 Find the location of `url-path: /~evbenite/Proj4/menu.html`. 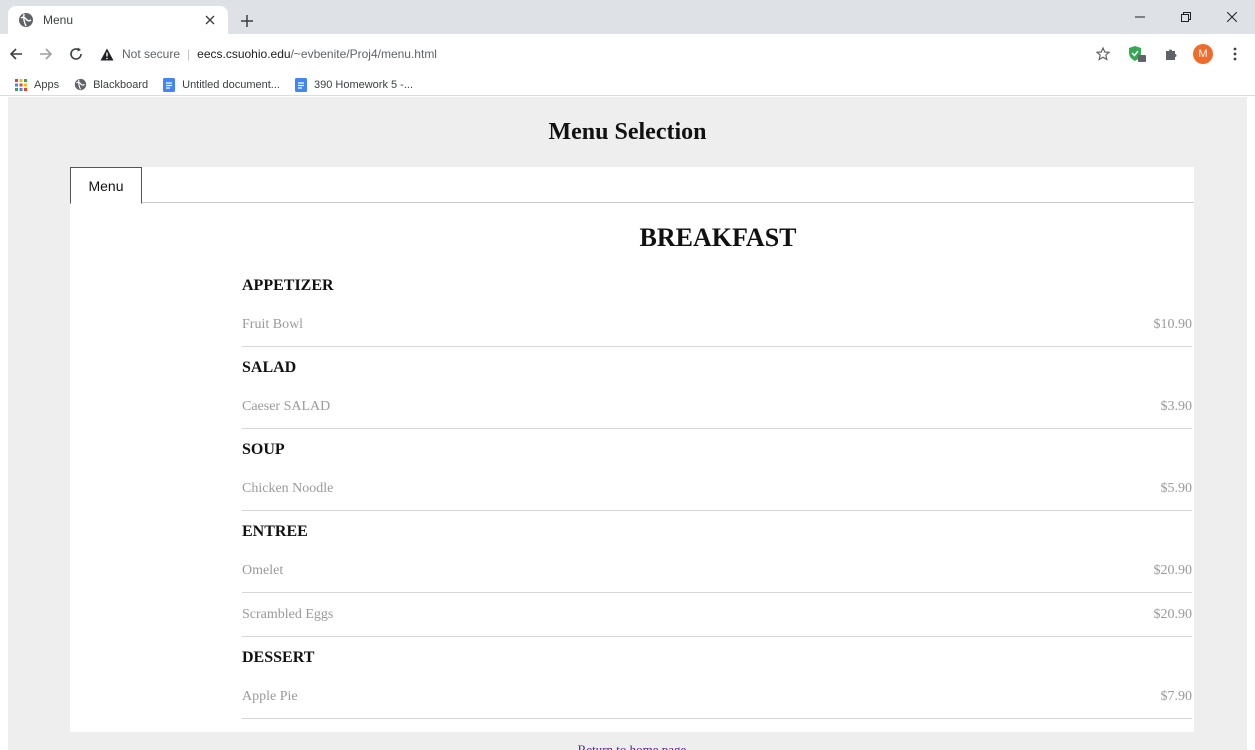

url-path: /~evbenite/Proj4/menu.html is located at coordinates (363, 54).